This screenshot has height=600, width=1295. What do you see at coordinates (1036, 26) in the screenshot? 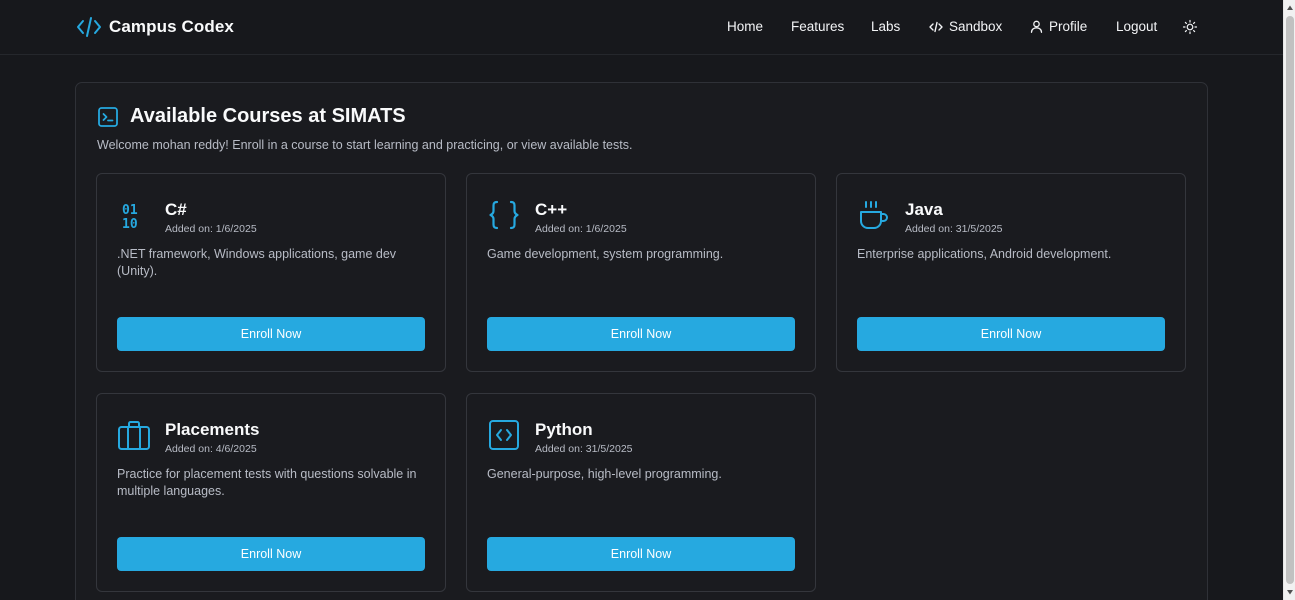
I see `user-icon` at bounding box center [1036, 26].